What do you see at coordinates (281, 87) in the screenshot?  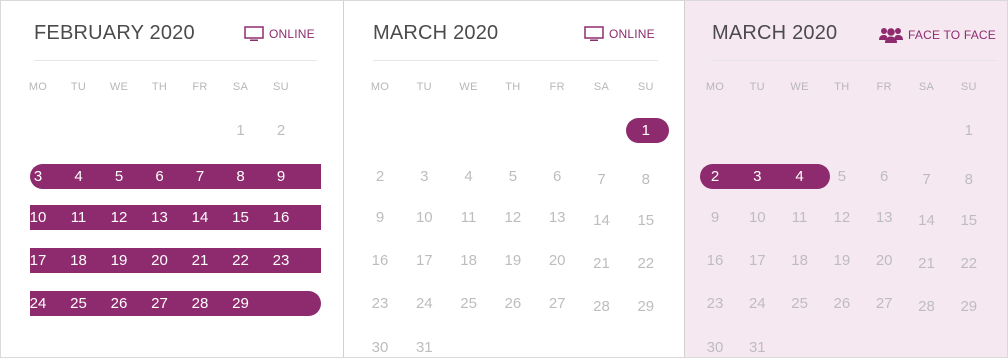 I see `weekday-header: SU` at bounding box center [281, 87].